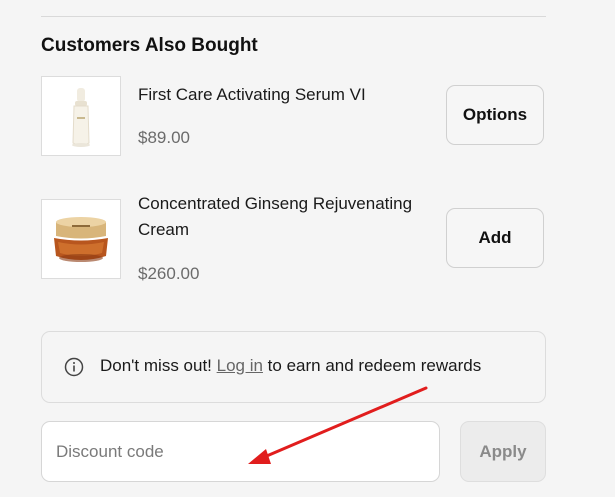 This screenshot has height=497, width=615. Describe the element at coordinates (240, 451) in the screenshot. I see `discount-code-input` at that location.